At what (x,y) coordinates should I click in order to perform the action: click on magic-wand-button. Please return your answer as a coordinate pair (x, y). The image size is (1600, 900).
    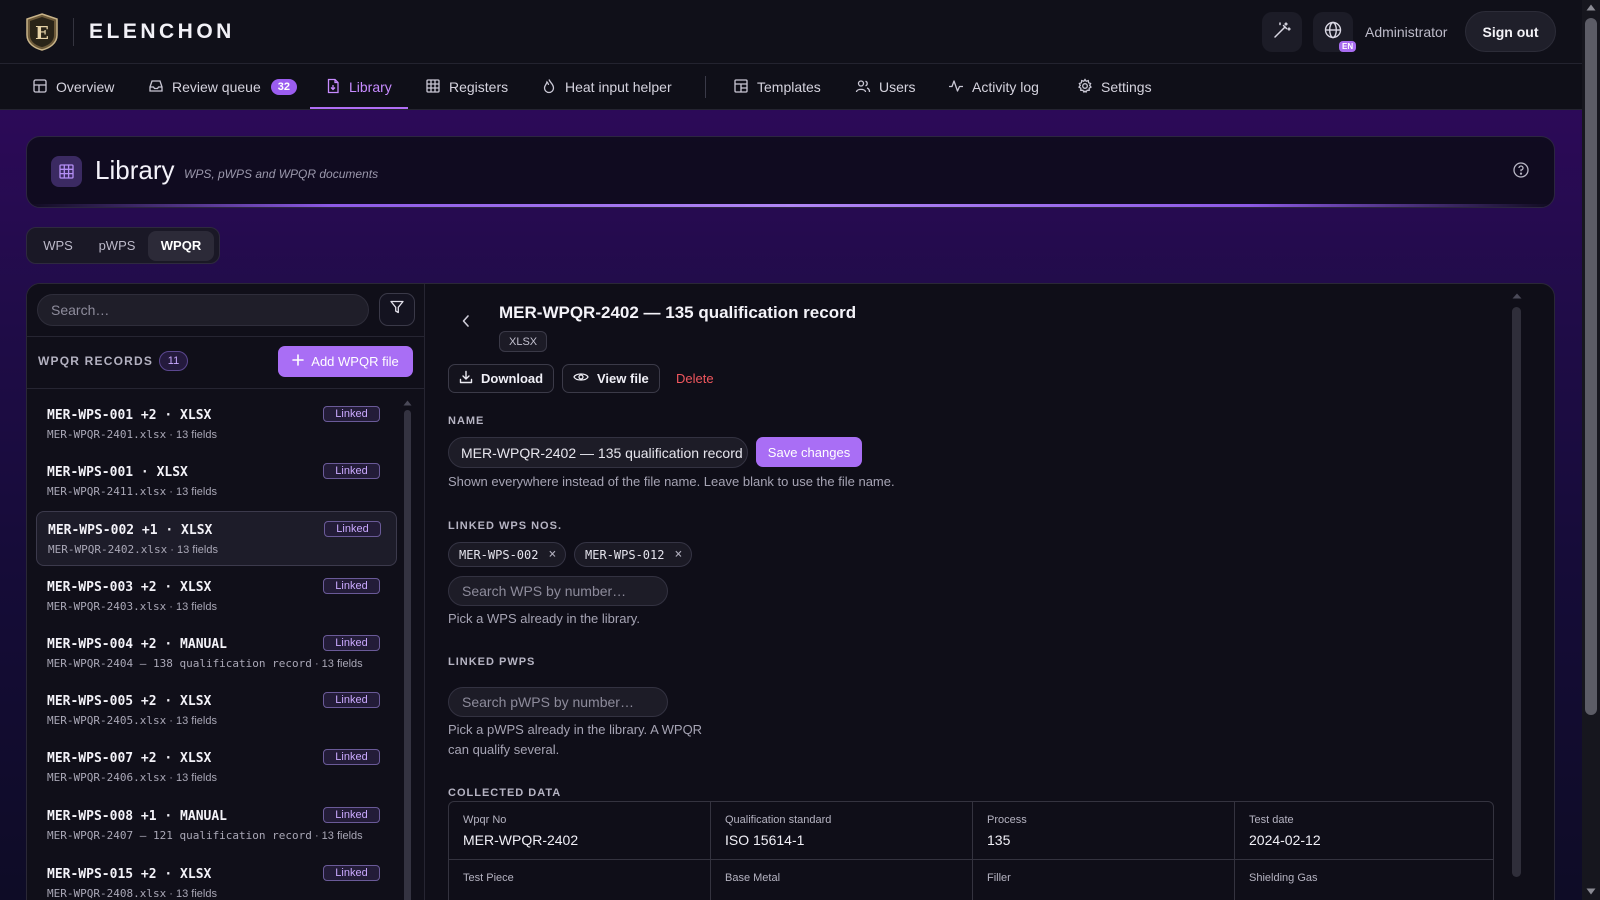
    Looking at the image, I should click on (1282, 32).